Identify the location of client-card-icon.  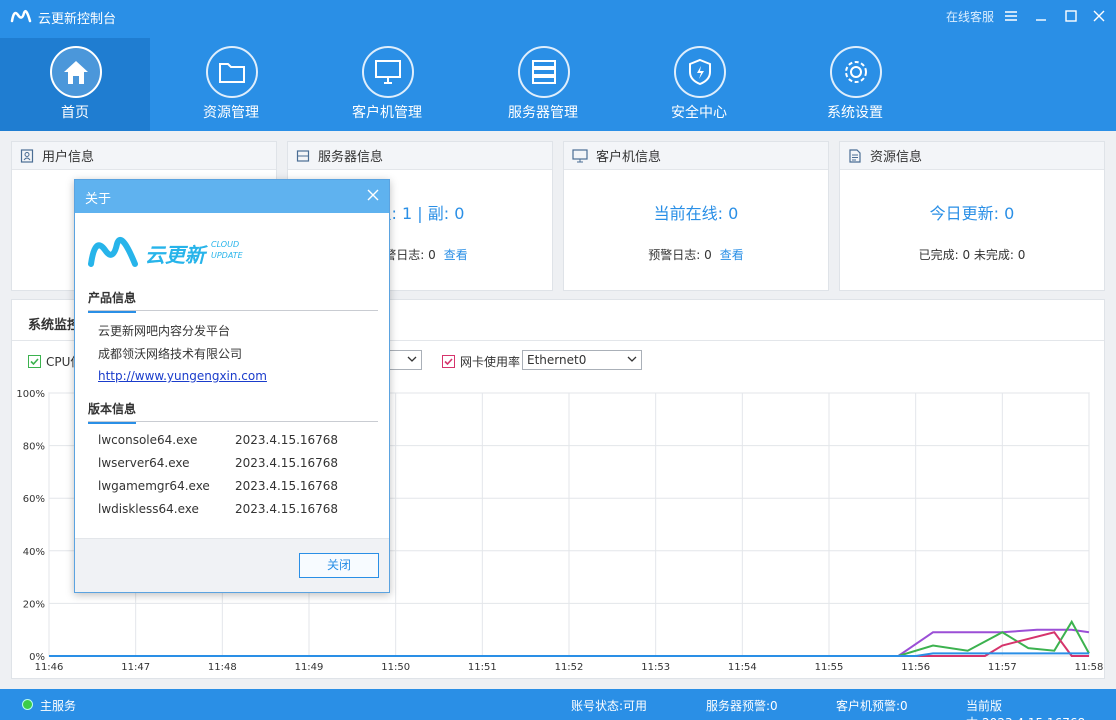
(580, 155).